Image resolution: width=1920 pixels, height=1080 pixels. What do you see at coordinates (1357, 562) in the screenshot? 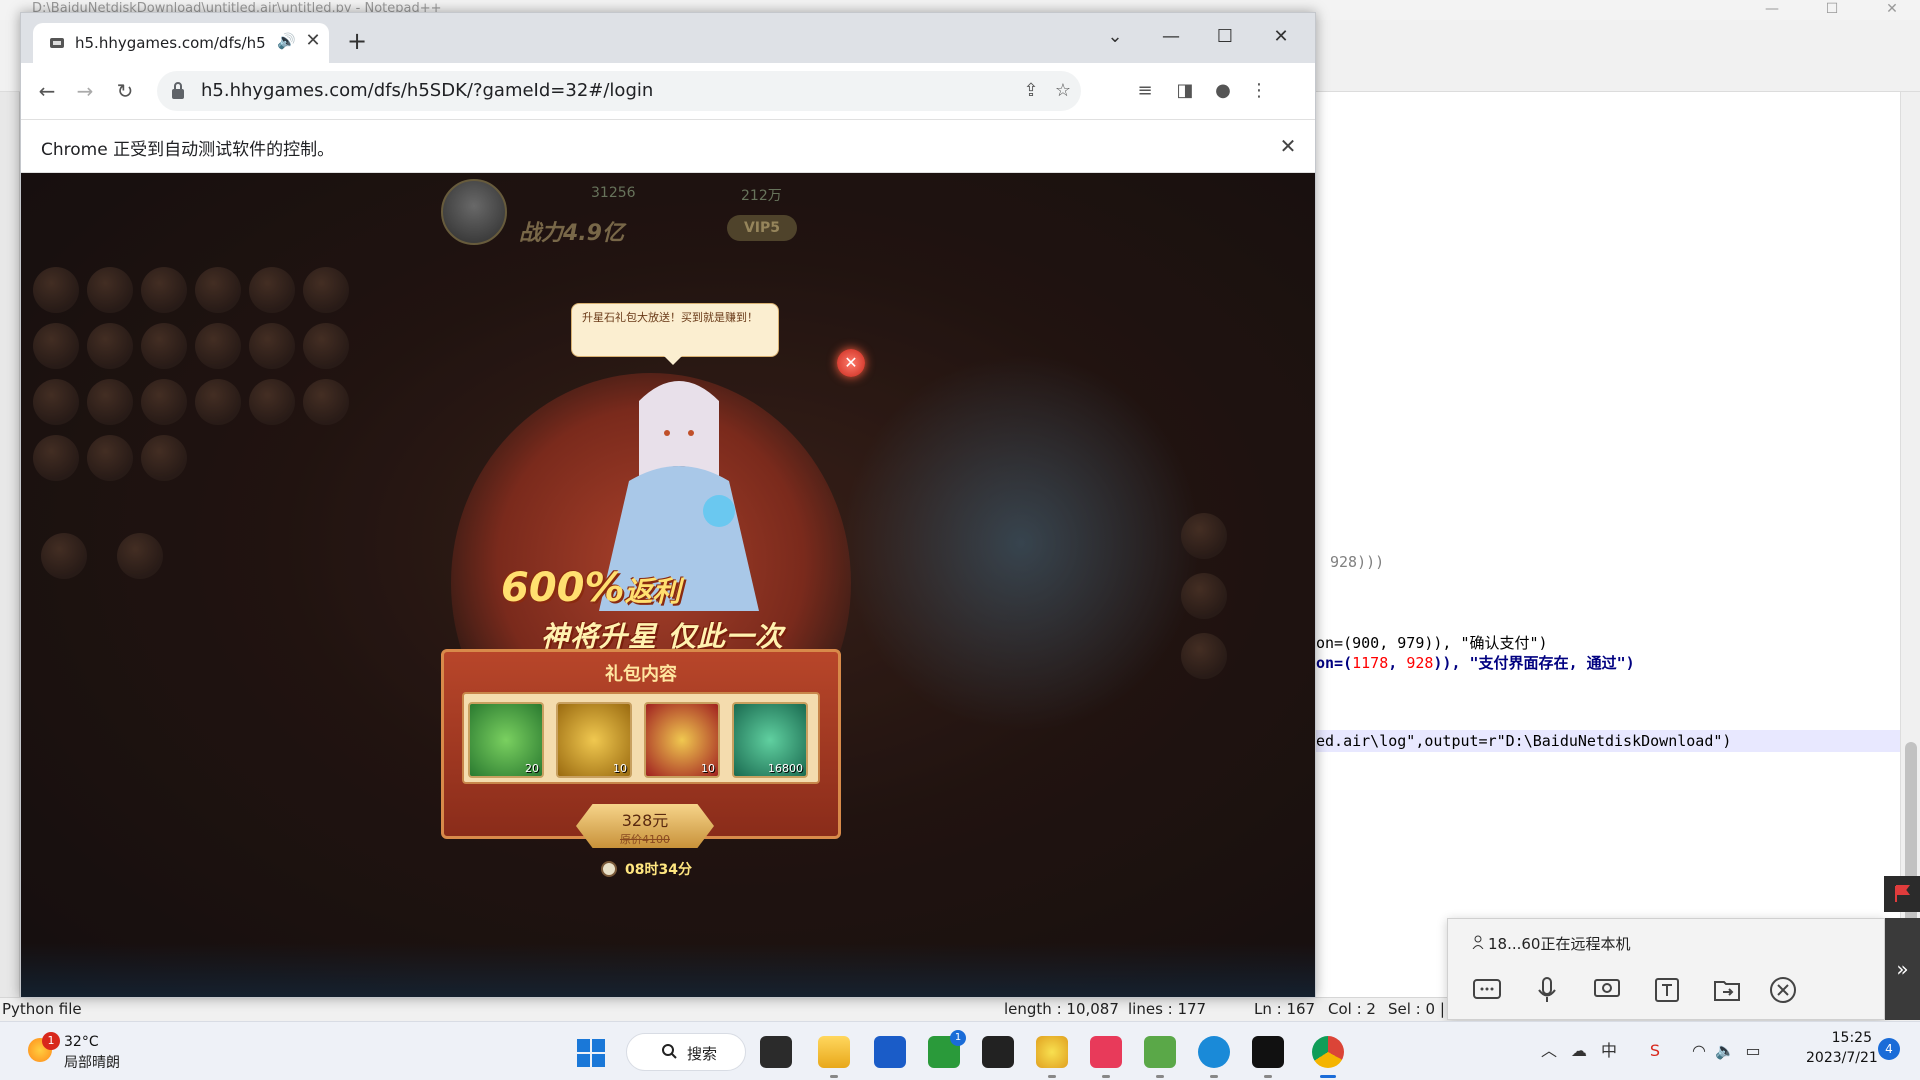
I see `code-line: 928)))` at bounding box center [1357, 562].